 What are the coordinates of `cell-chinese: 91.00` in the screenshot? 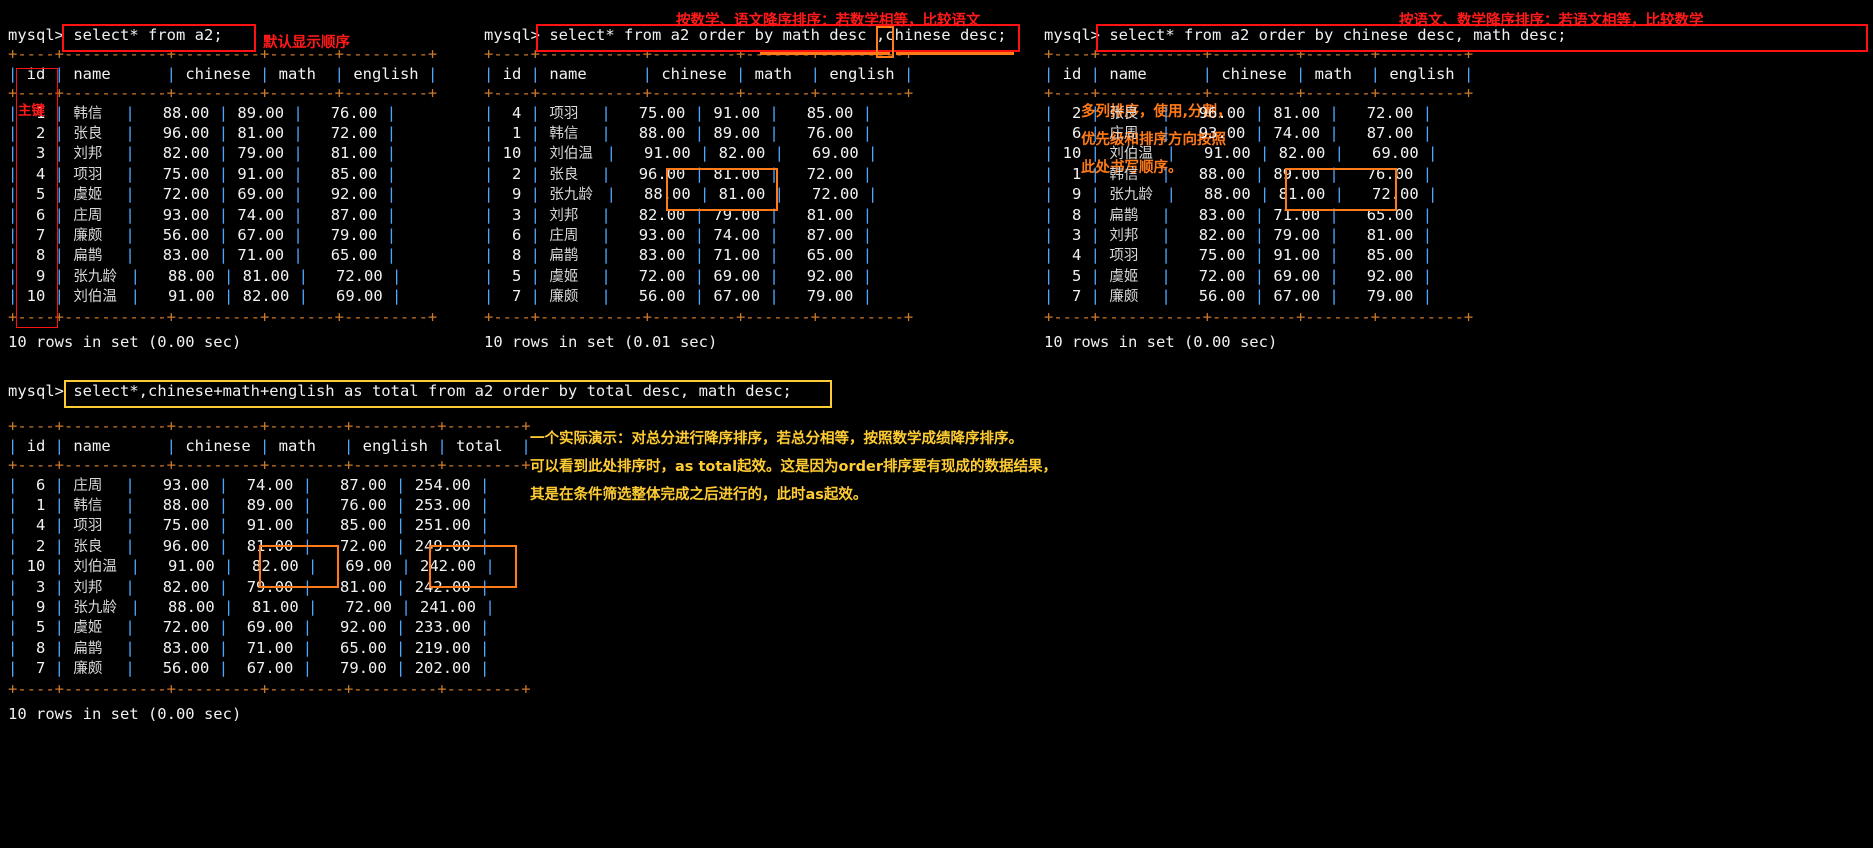 It's located at (658, 153).